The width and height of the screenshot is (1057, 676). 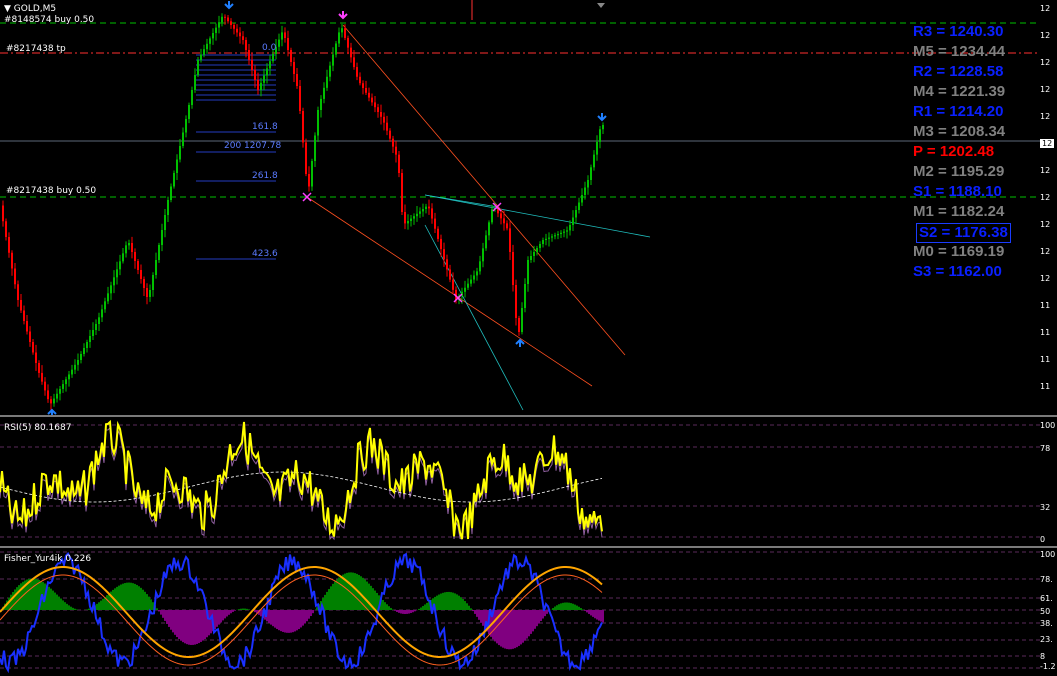 I want to click on price-axis-label-3: 12, so click(x=1045, y=89).